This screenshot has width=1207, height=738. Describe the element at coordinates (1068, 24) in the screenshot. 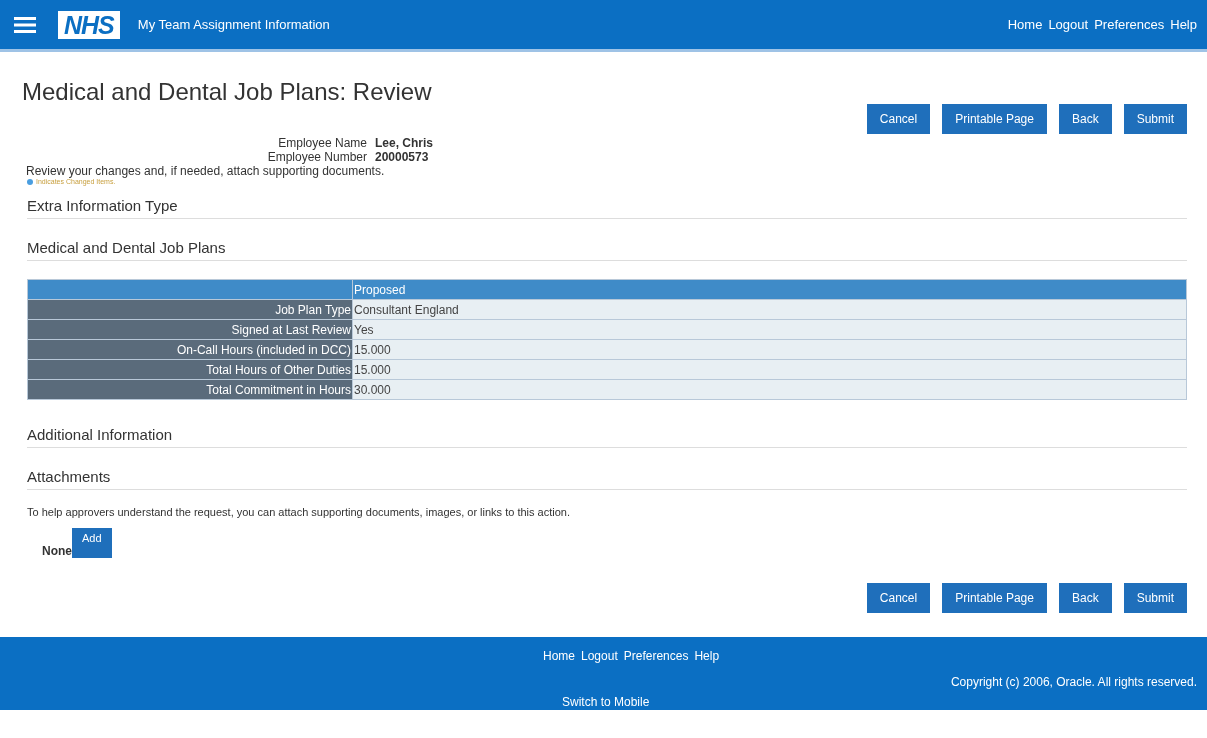

I see `header-link: Logout` at that location.